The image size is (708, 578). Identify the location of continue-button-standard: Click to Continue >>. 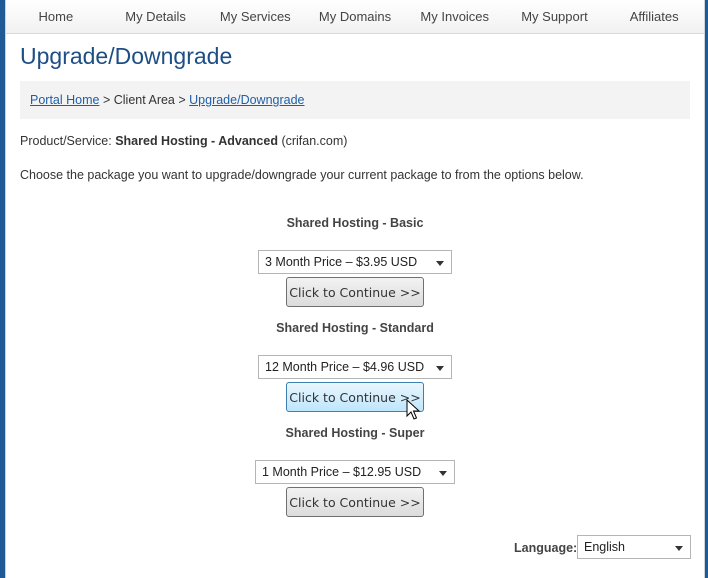
(355, 397).